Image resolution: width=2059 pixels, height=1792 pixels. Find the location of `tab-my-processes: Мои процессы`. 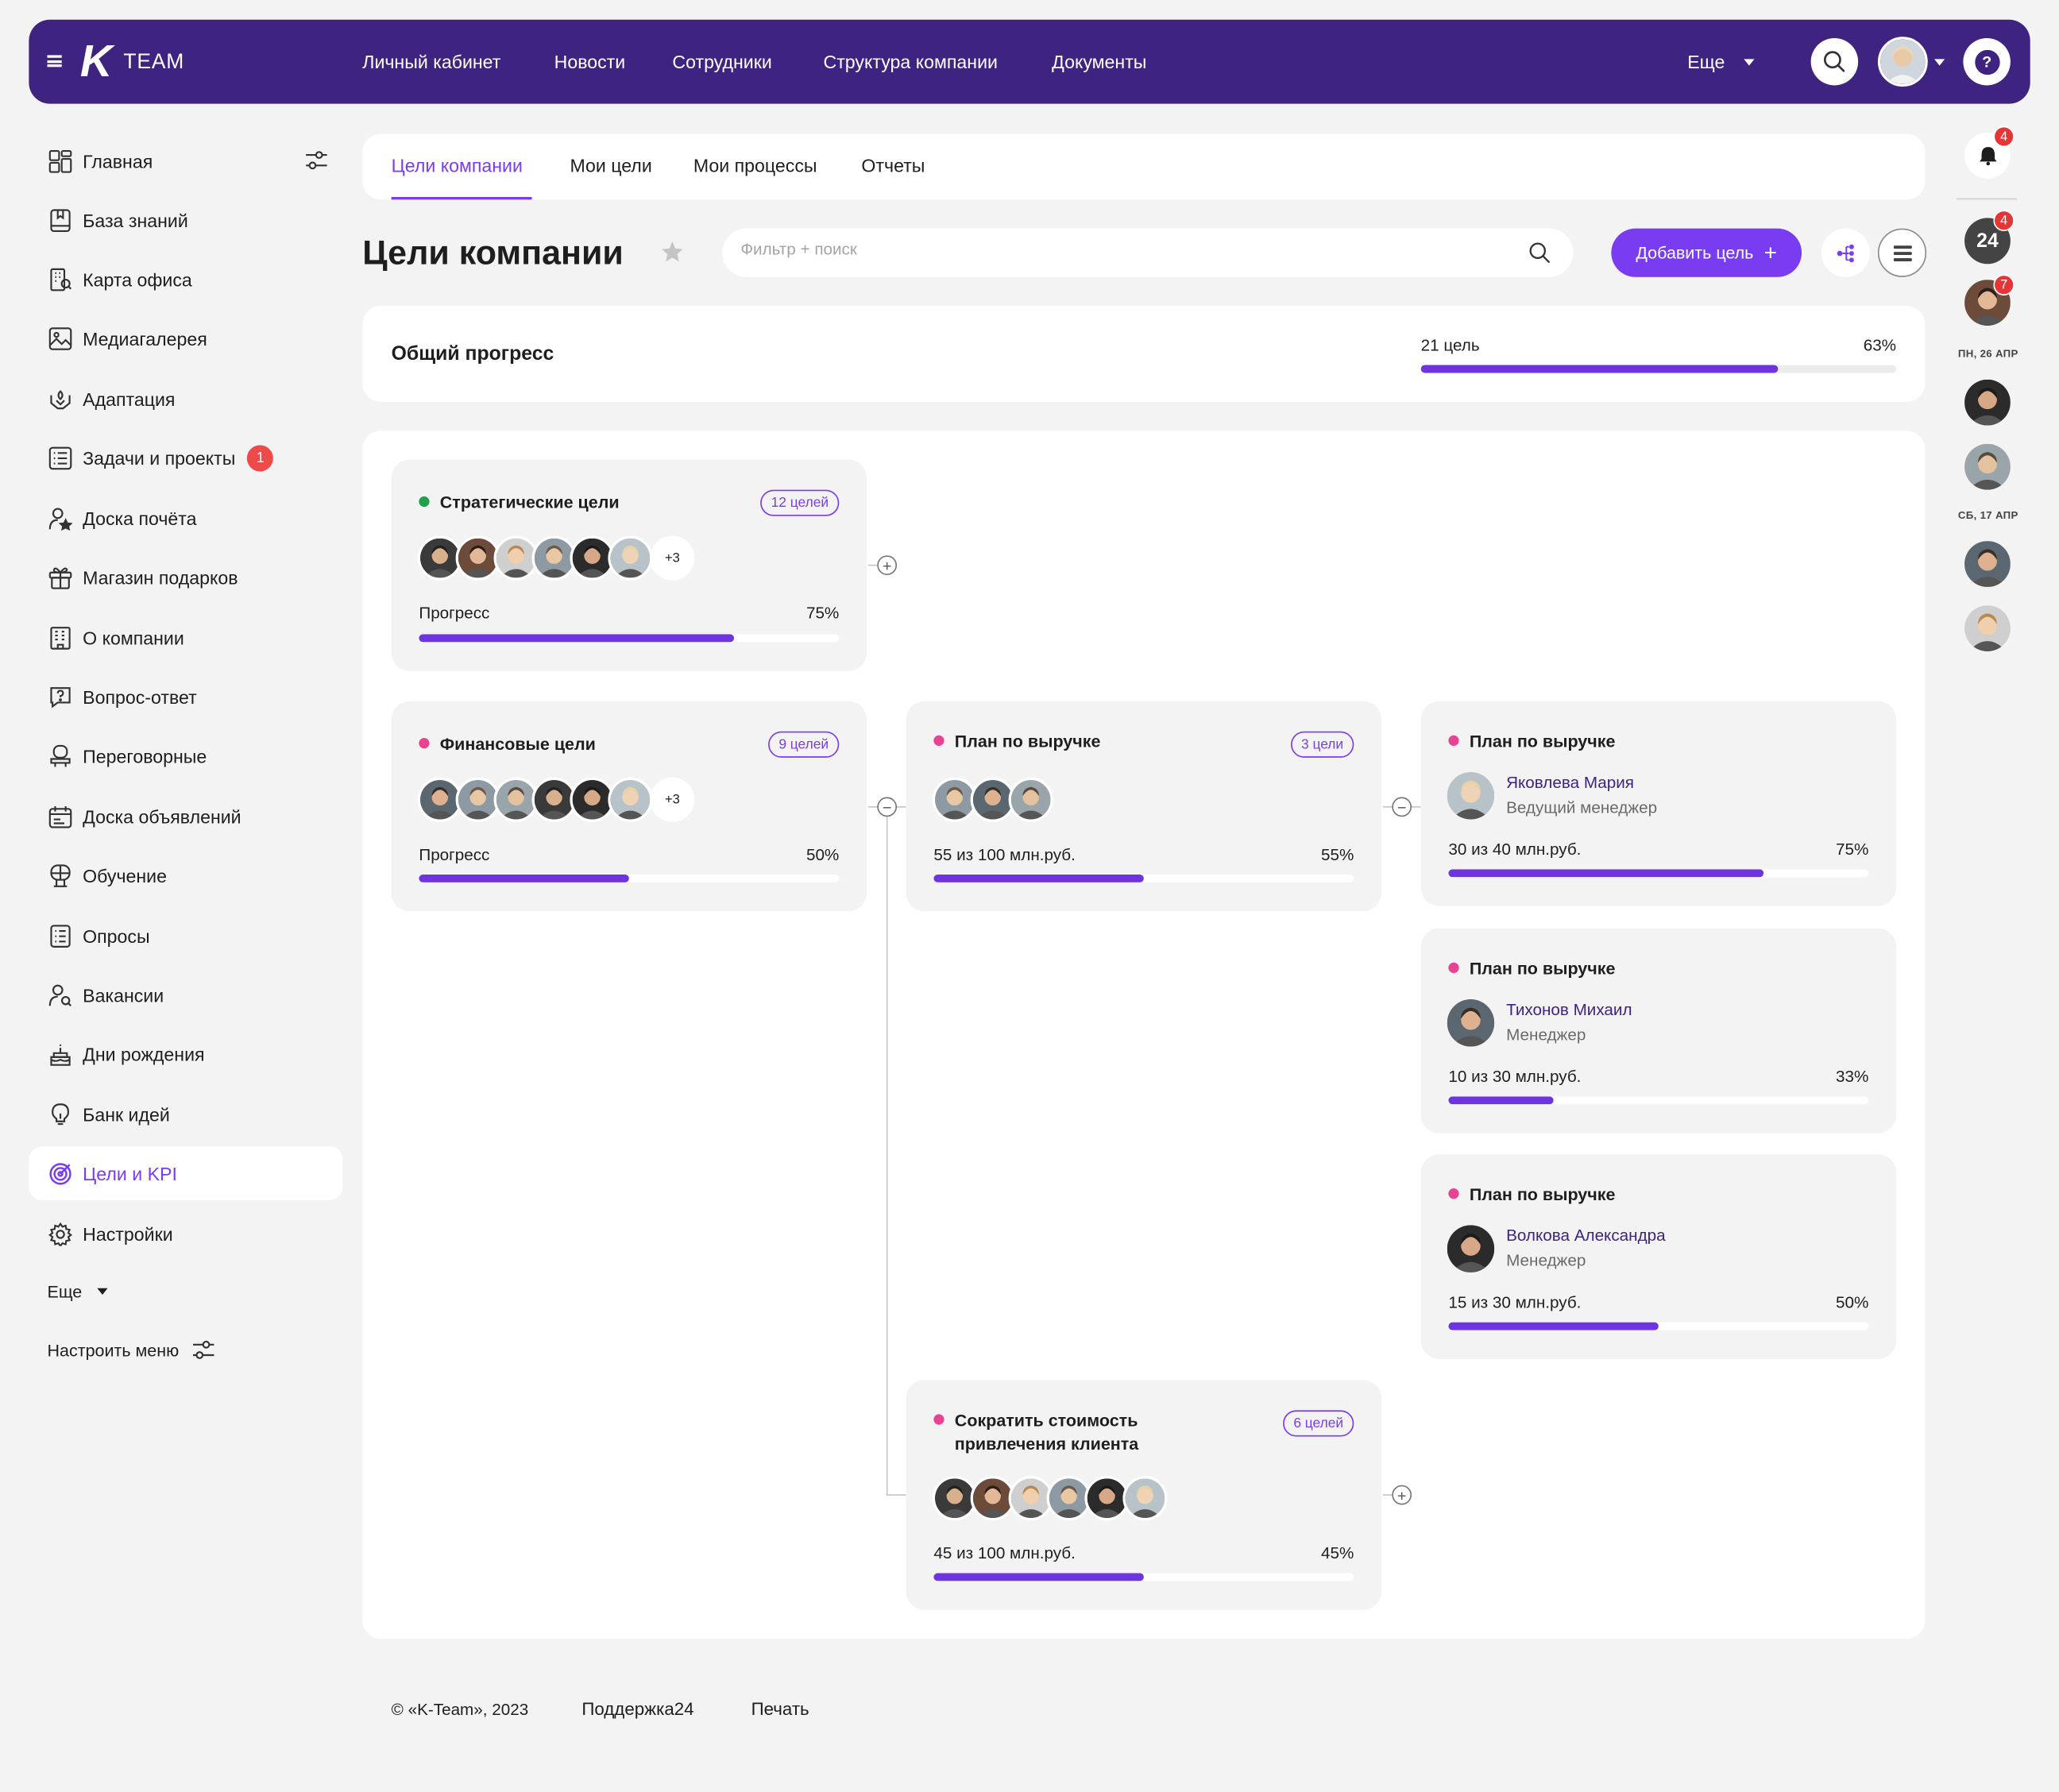

tab-my-processes: Мои процессы is located at coordinates (755, 165).